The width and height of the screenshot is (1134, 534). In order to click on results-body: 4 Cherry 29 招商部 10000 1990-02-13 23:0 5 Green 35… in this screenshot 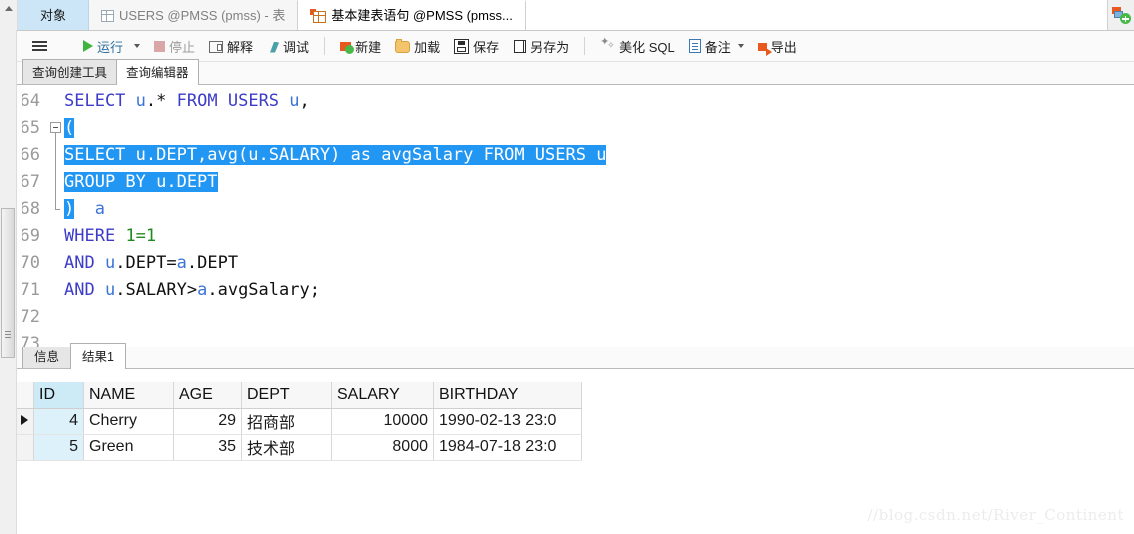, I will do `click(299, 434)`.